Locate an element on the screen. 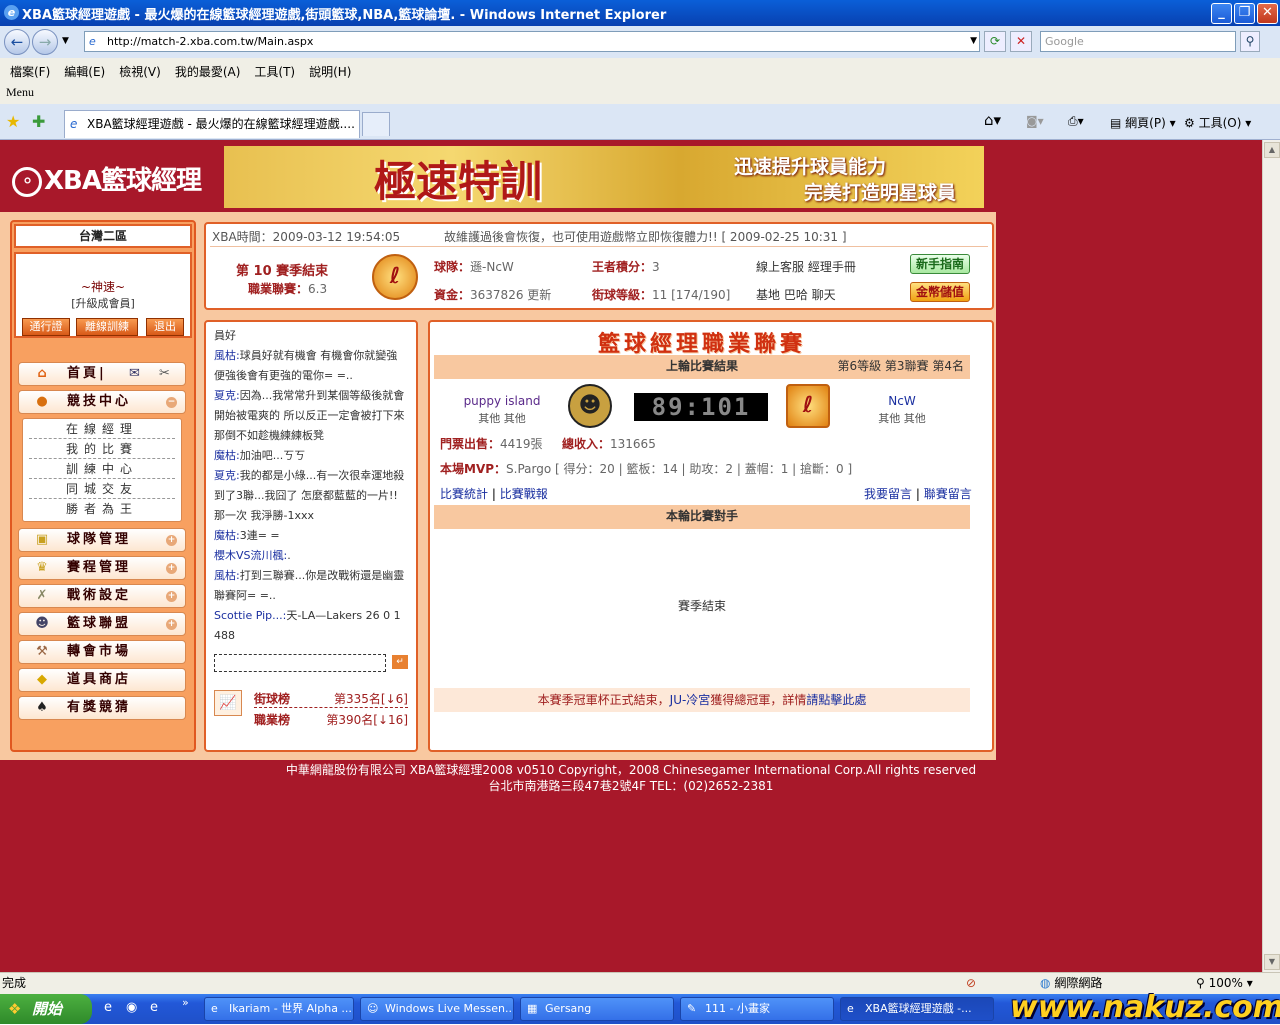 This screenshot has width=1280, height=1025. menu-file: 檔案(F) is located at coordinates (30, 71).